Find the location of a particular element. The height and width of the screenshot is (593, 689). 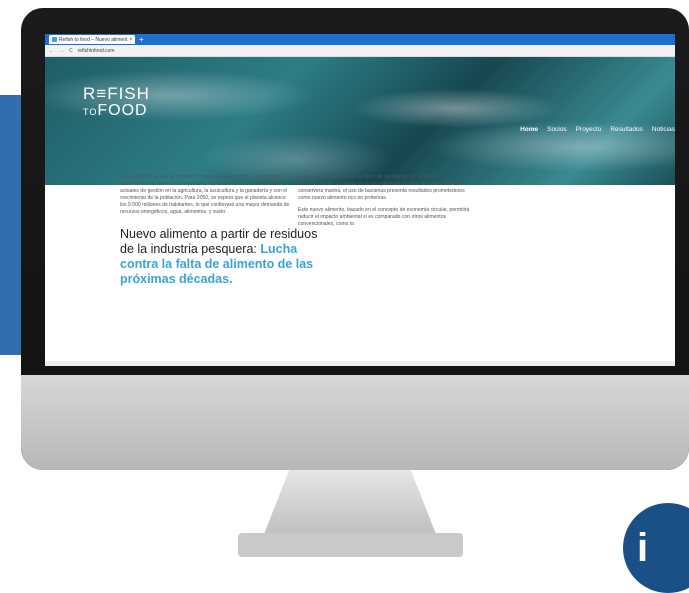

nav-item-proyecto: Proyecto is located at coordinates (589, 129).